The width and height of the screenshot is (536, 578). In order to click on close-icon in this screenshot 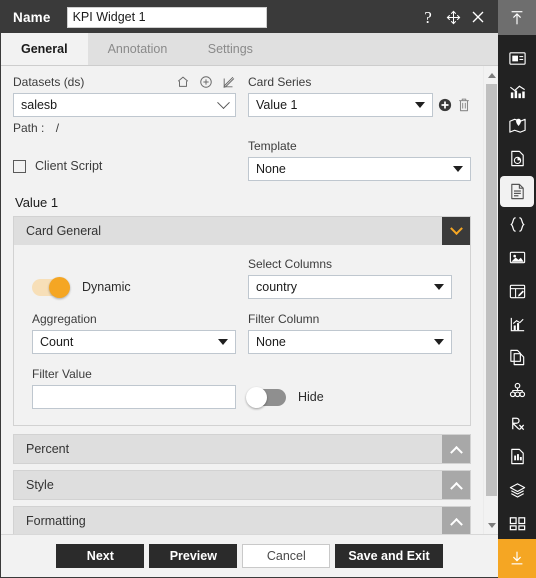, I will do `click(478, 17)`.